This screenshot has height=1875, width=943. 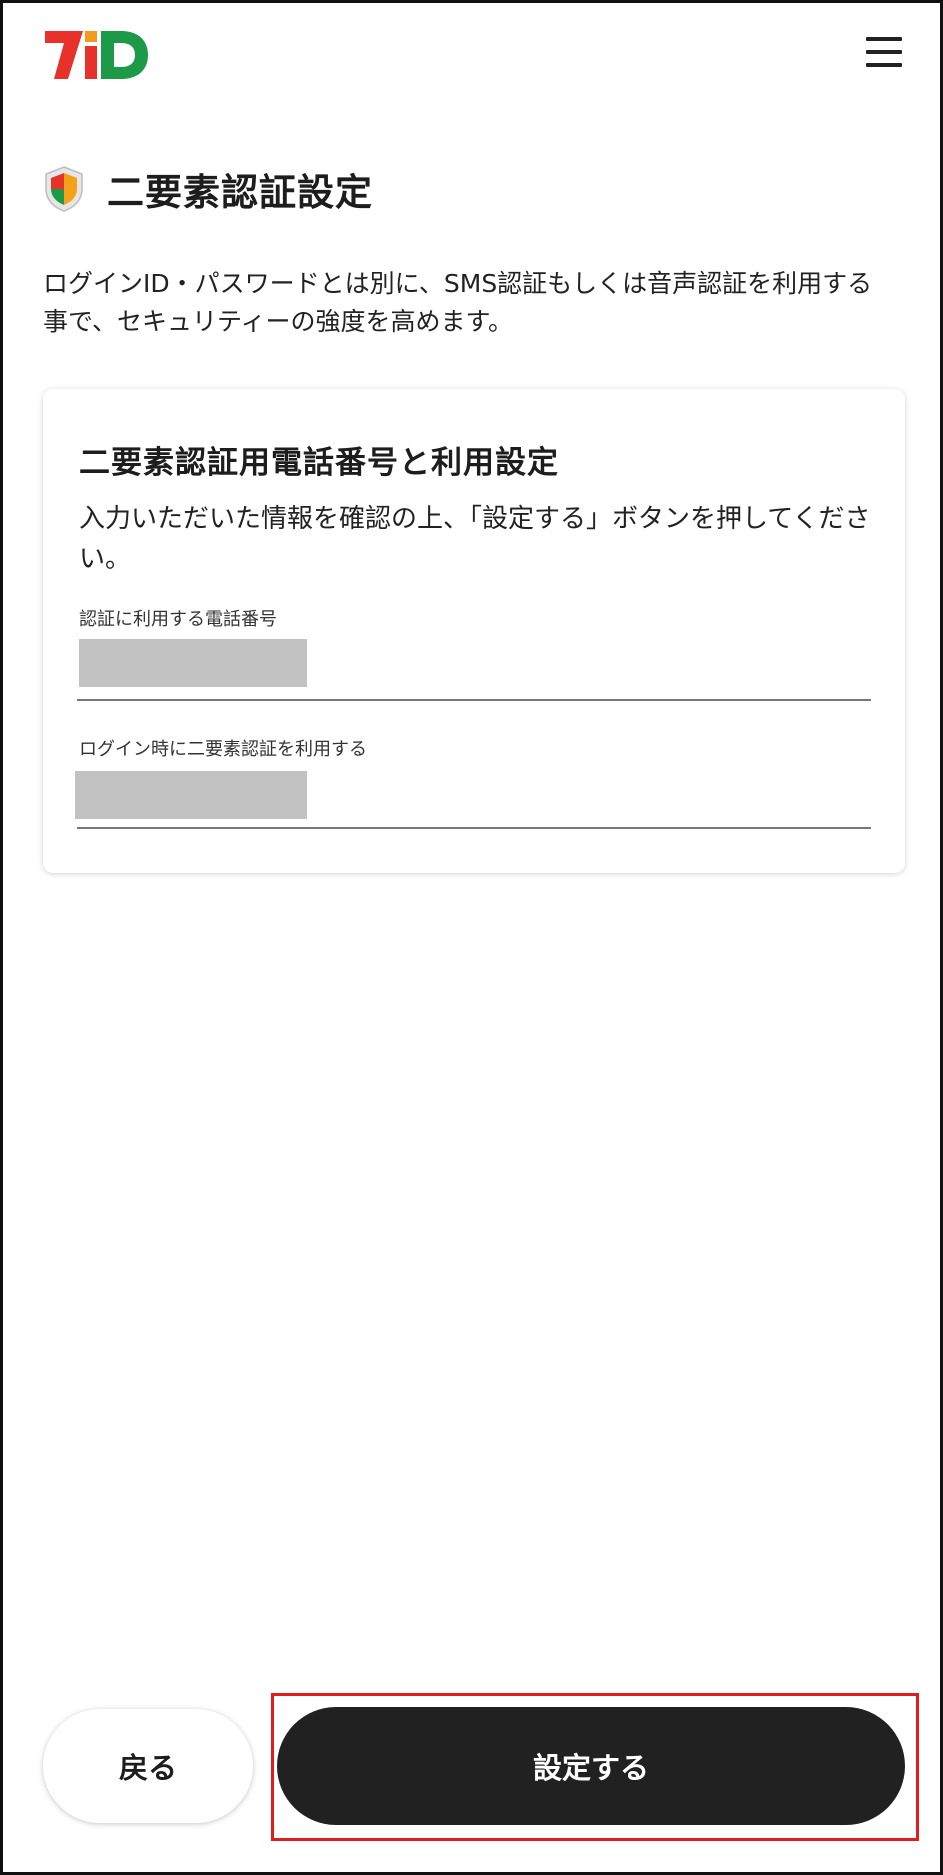 I want to click on submit-settings-button: 設定する, so click(x=591, y=1766).